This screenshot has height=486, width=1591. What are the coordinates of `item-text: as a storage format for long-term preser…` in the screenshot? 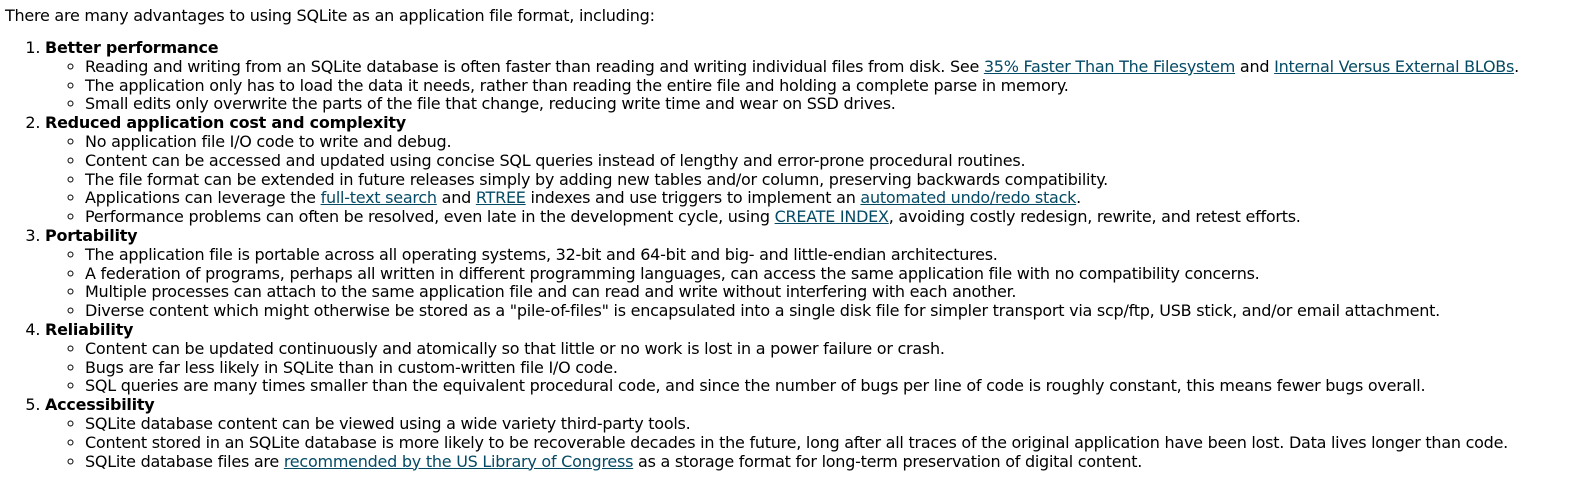 It's located at (888, 461).